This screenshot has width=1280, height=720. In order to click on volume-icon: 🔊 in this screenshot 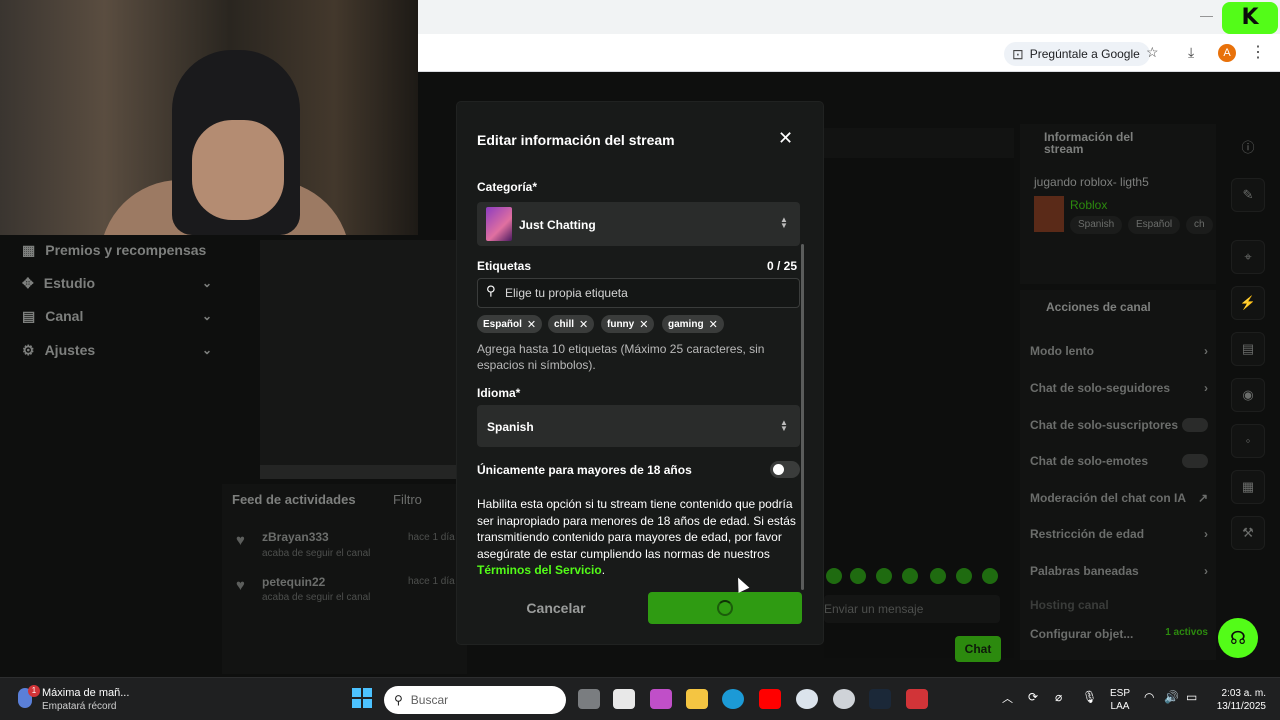, I will do `click(1171, 697)`.